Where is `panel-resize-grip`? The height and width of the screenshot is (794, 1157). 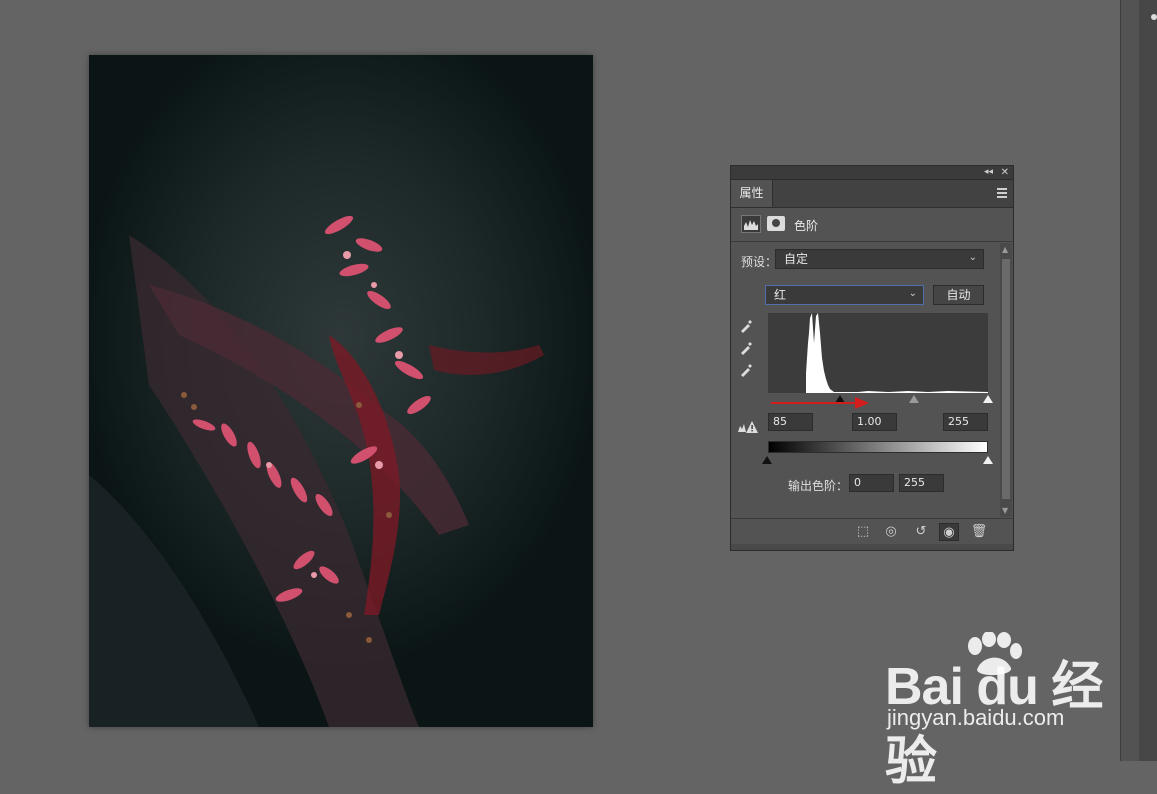
panel-resize-grip is located at coordinates (872, 547).